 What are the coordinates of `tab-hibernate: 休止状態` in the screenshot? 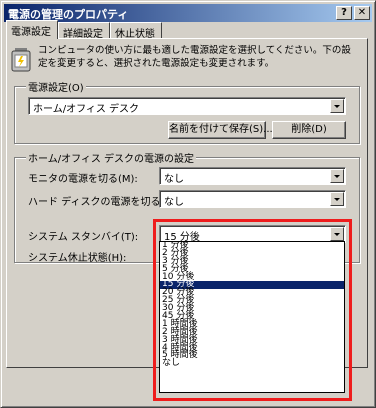 It's located at (136, 31).